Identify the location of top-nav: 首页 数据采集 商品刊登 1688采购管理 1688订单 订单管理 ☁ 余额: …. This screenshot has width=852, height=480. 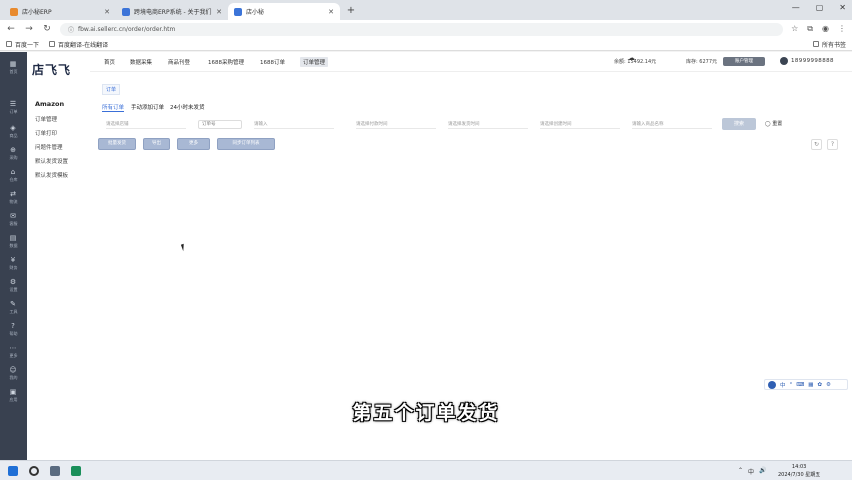
(471, 62).